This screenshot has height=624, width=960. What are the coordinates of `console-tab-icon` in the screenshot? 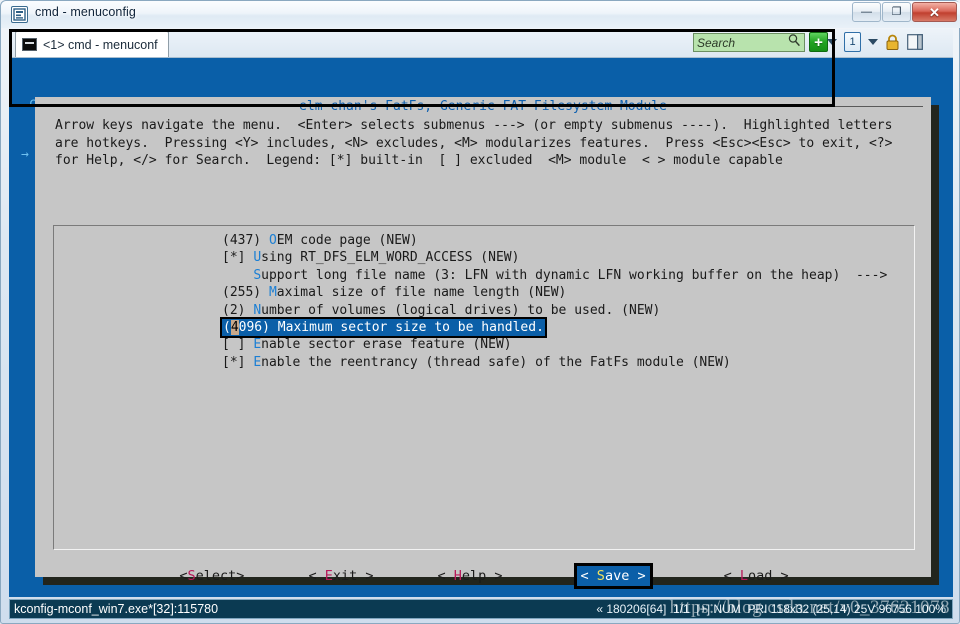 It's located at (29, 44).